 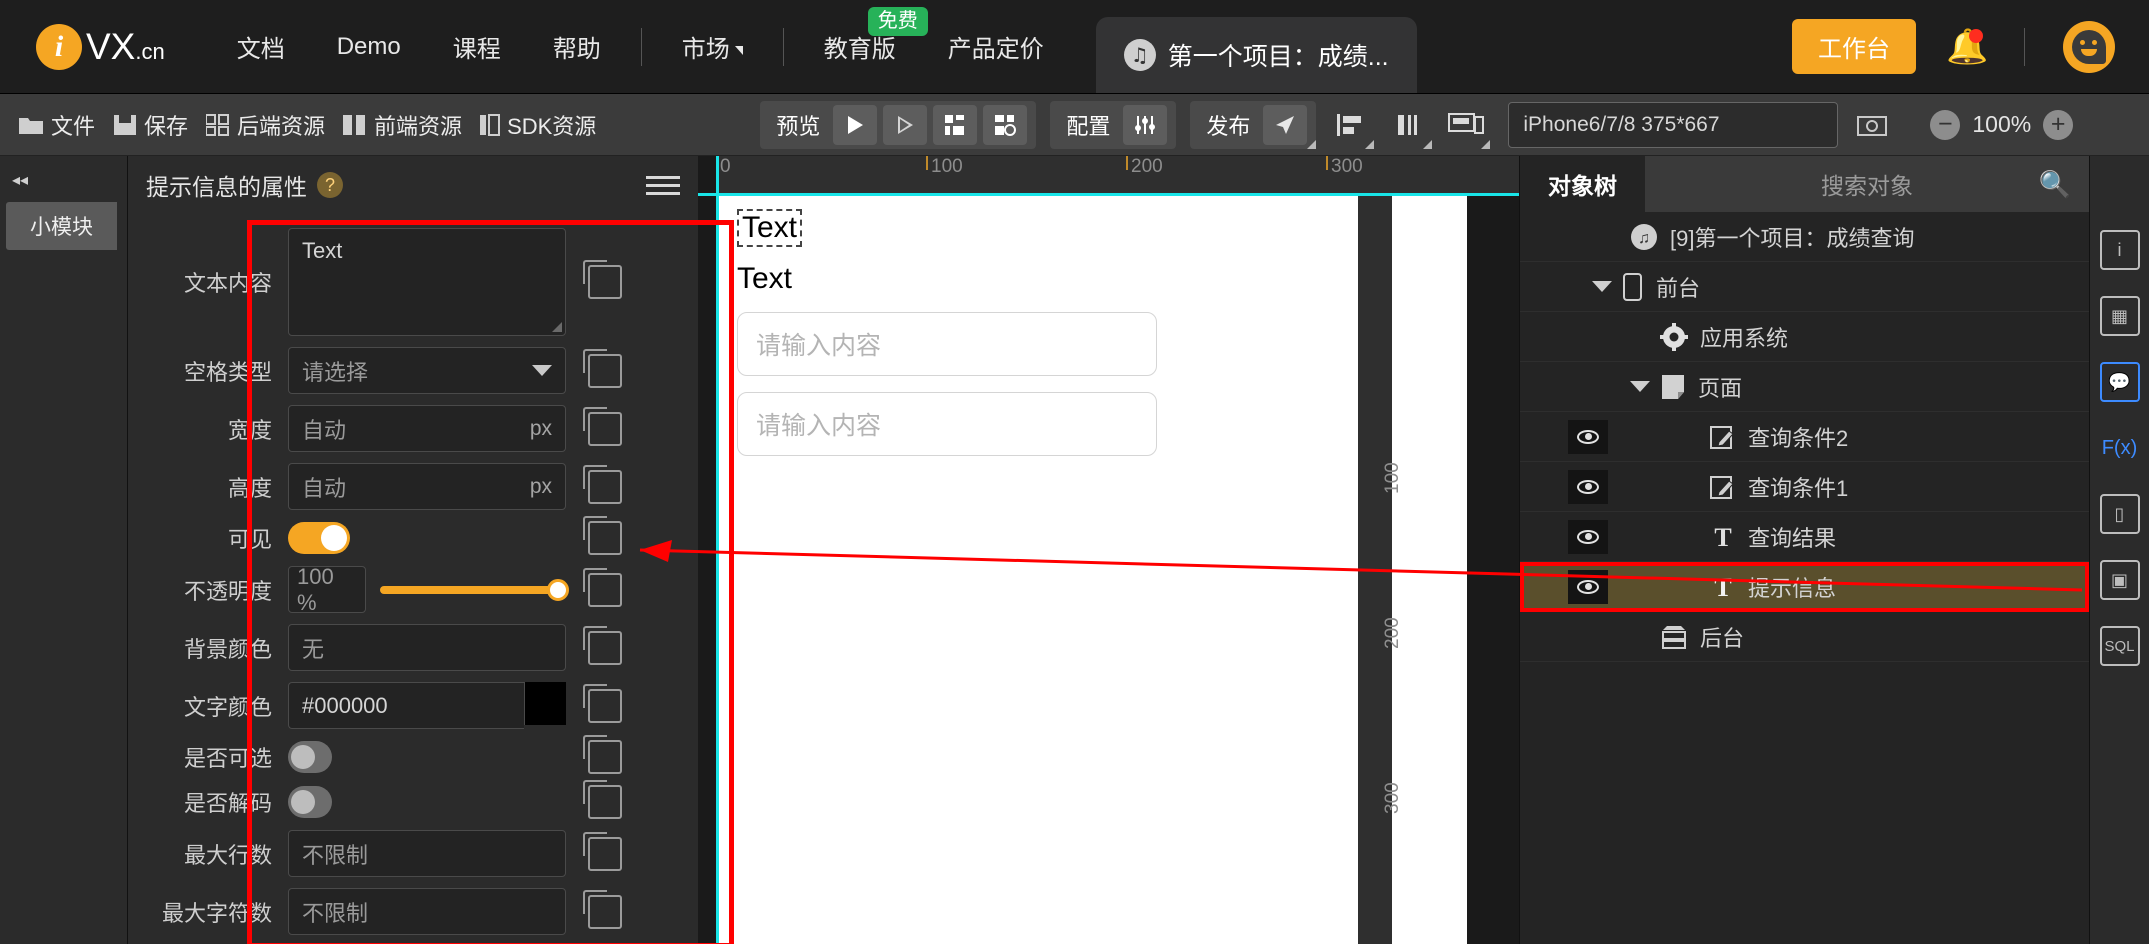 What do you see at coordinates (2058, 124) in the screenshot?
I see `zoom-in-button: +` at bounding box center [2058, 124].